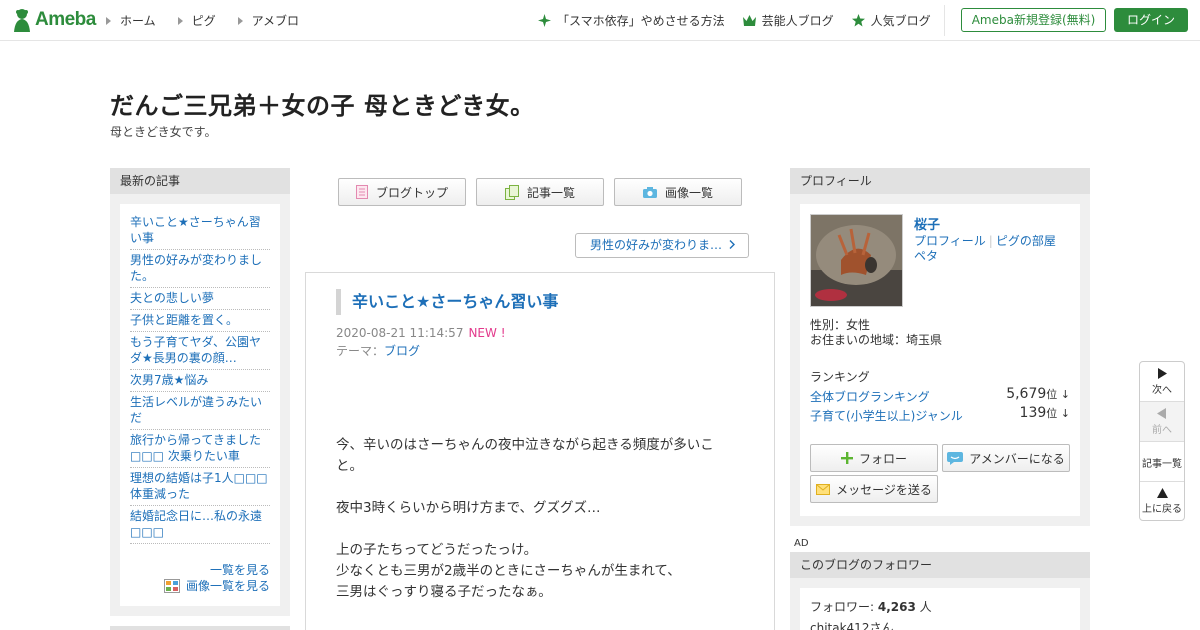 The height and width of the screenshot is (630, 1200). Describe the element at coordinates (1033, 20) in the screenshot. I see `register-button: Ameba新規登録(無料)` at that location.